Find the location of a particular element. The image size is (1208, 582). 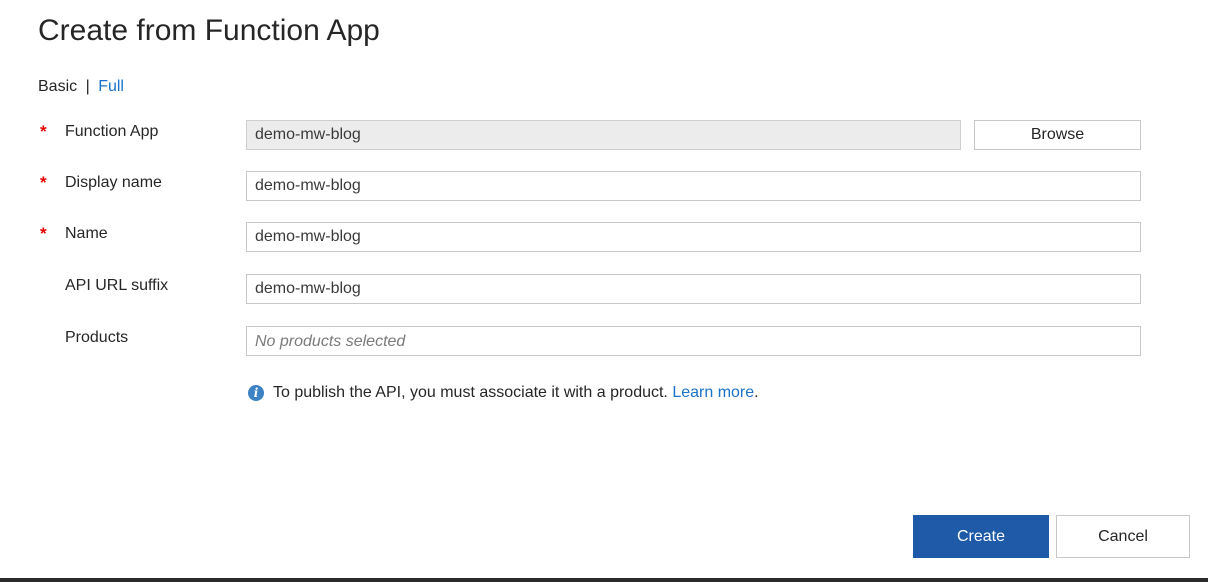

mode-switch: Basic | Full is located at coordinates (81, 87).